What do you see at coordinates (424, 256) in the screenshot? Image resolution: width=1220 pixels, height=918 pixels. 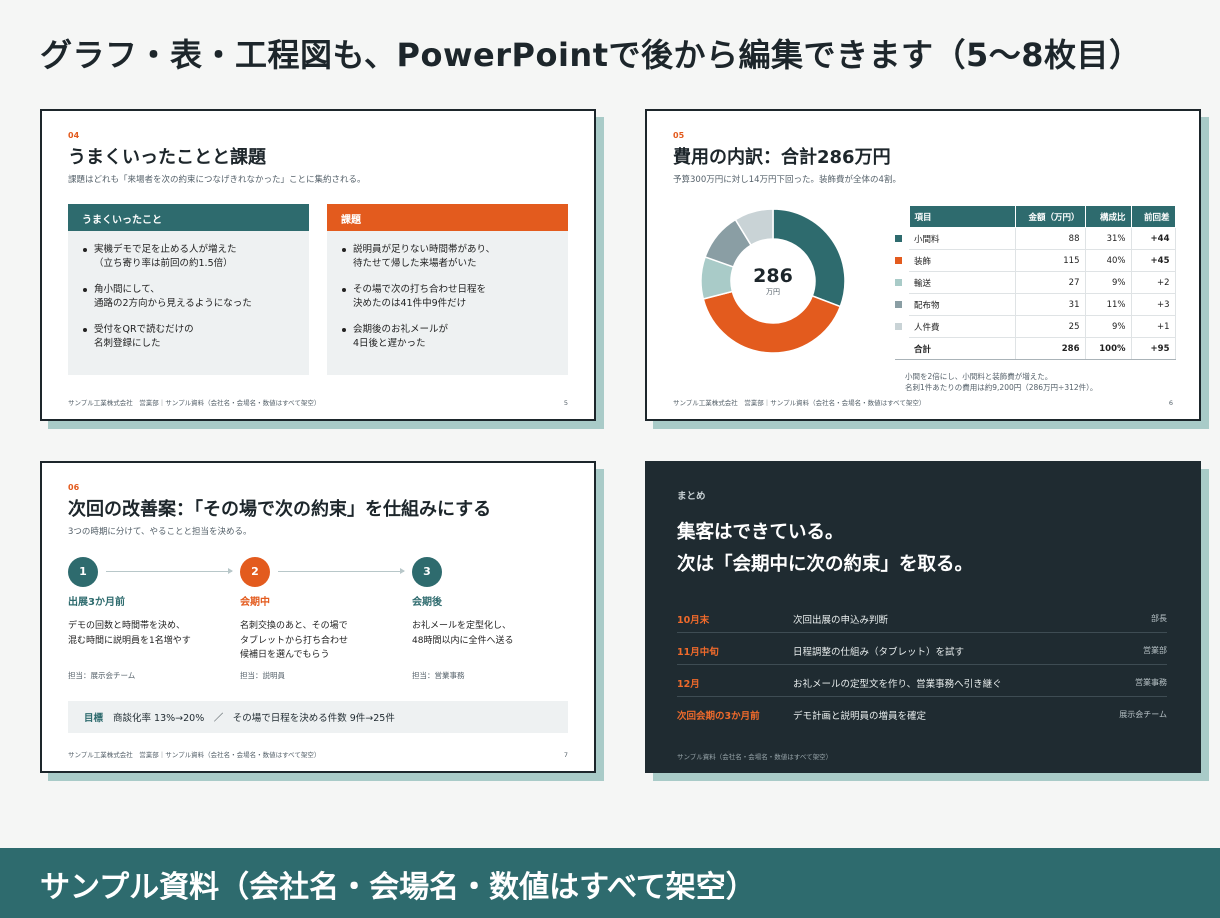 I see `list-item-text: 説明員が足りない時間帯があり、 待たせて帰した来場者がいた` at bounding box center [424, 256].